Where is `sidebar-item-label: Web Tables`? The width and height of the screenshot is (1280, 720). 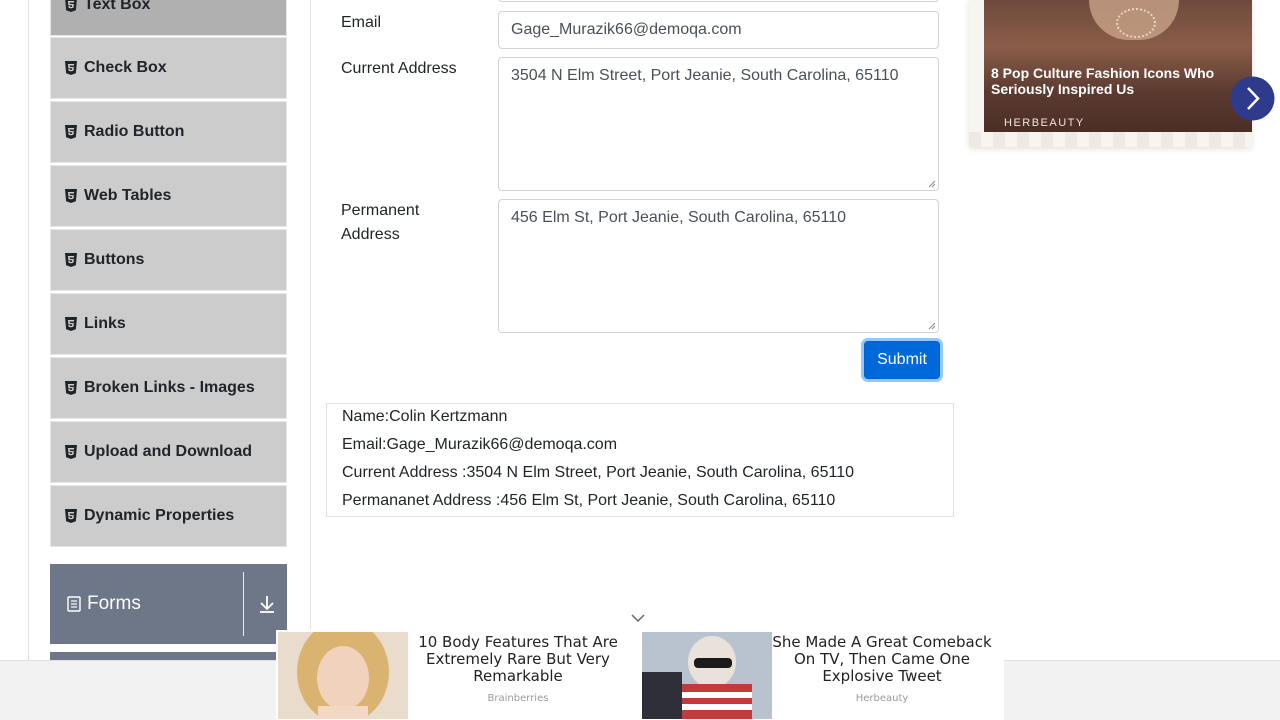 sidebar-item-label: Web Tables is located at coordinates (128, 195).